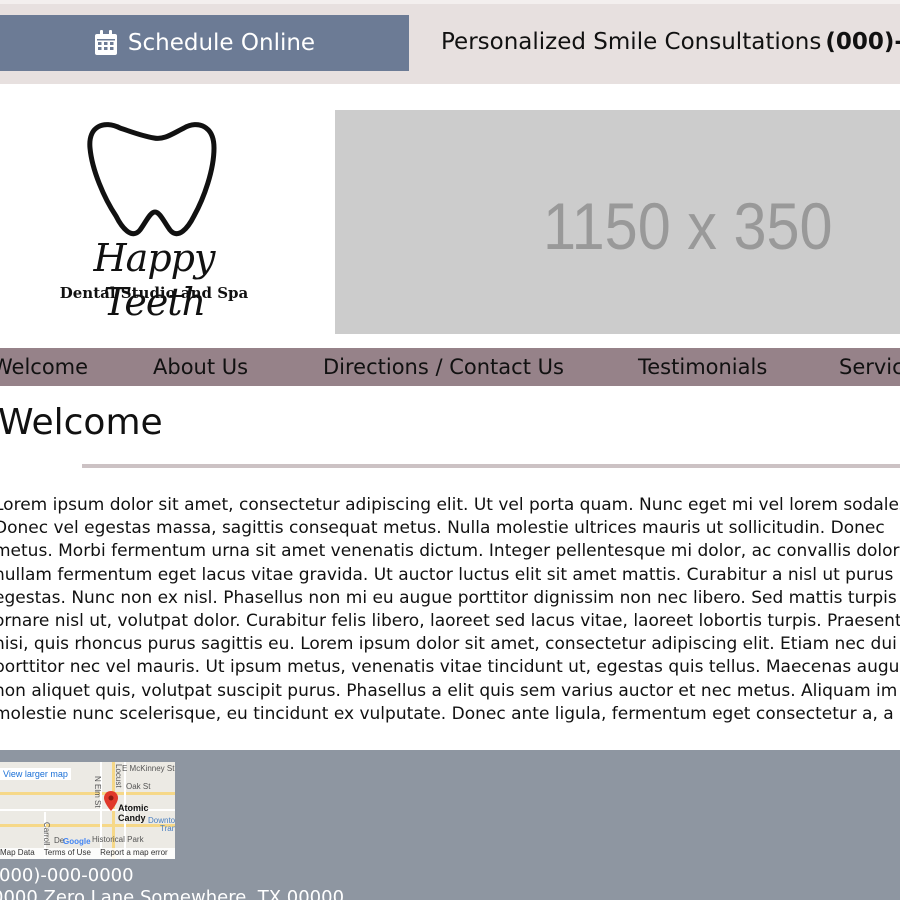  What do you see at coordinates (172, 893) in the screenshot?
I see `footer-address: 0000 Zero Lane Somewhere, TX 00000` at bounding box center [172, 893].